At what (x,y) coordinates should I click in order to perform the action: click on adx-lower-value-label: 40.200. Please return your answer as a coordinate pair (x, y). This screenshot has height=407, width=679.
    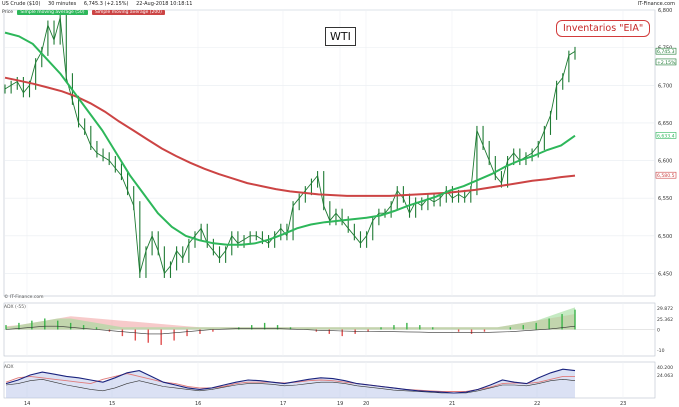
    Looking at the image, I should click on (665, 368).